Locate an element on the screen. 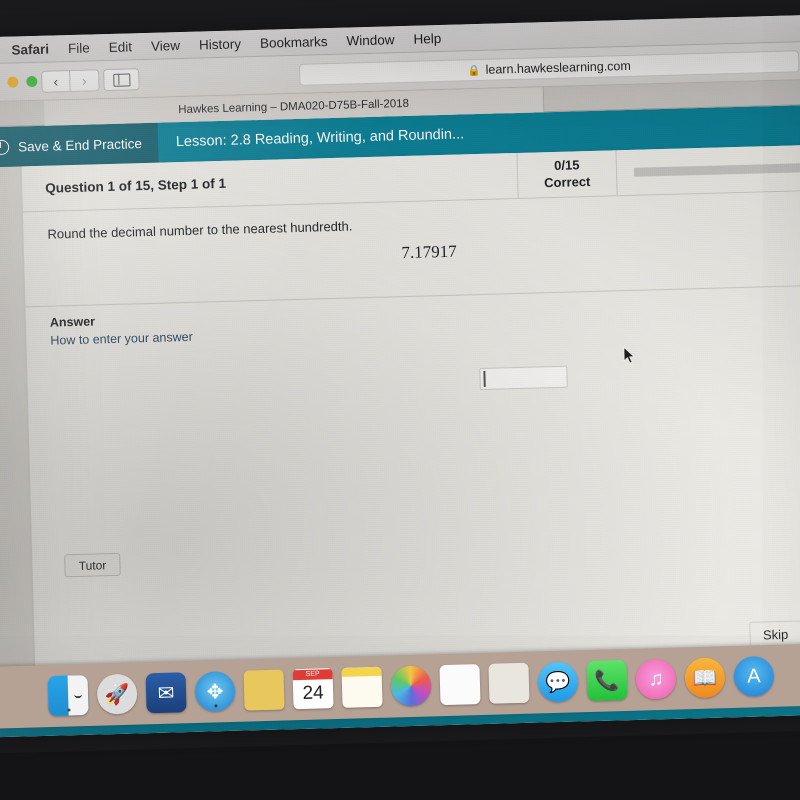 This screenshot has width=800, height=800. menu-item-file: File is located at coordinates (79, 48).